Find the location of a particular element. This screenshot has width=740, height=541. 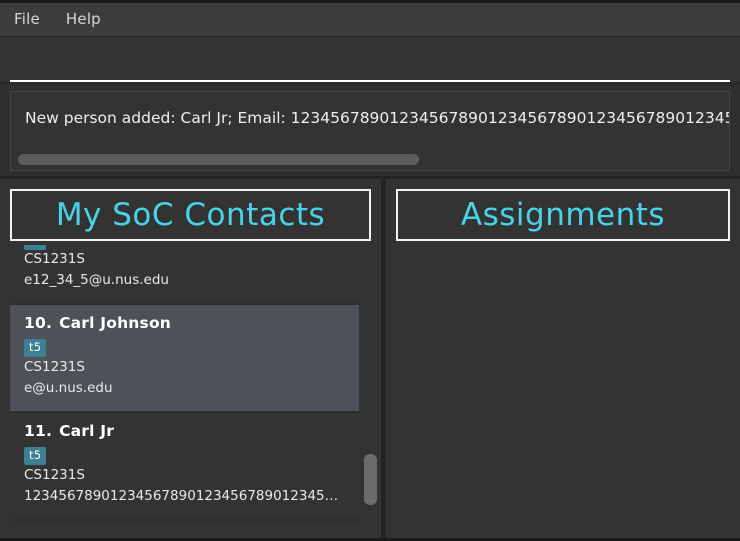

assignments-panel-header: Assignments is located at coordinates (563, 215).